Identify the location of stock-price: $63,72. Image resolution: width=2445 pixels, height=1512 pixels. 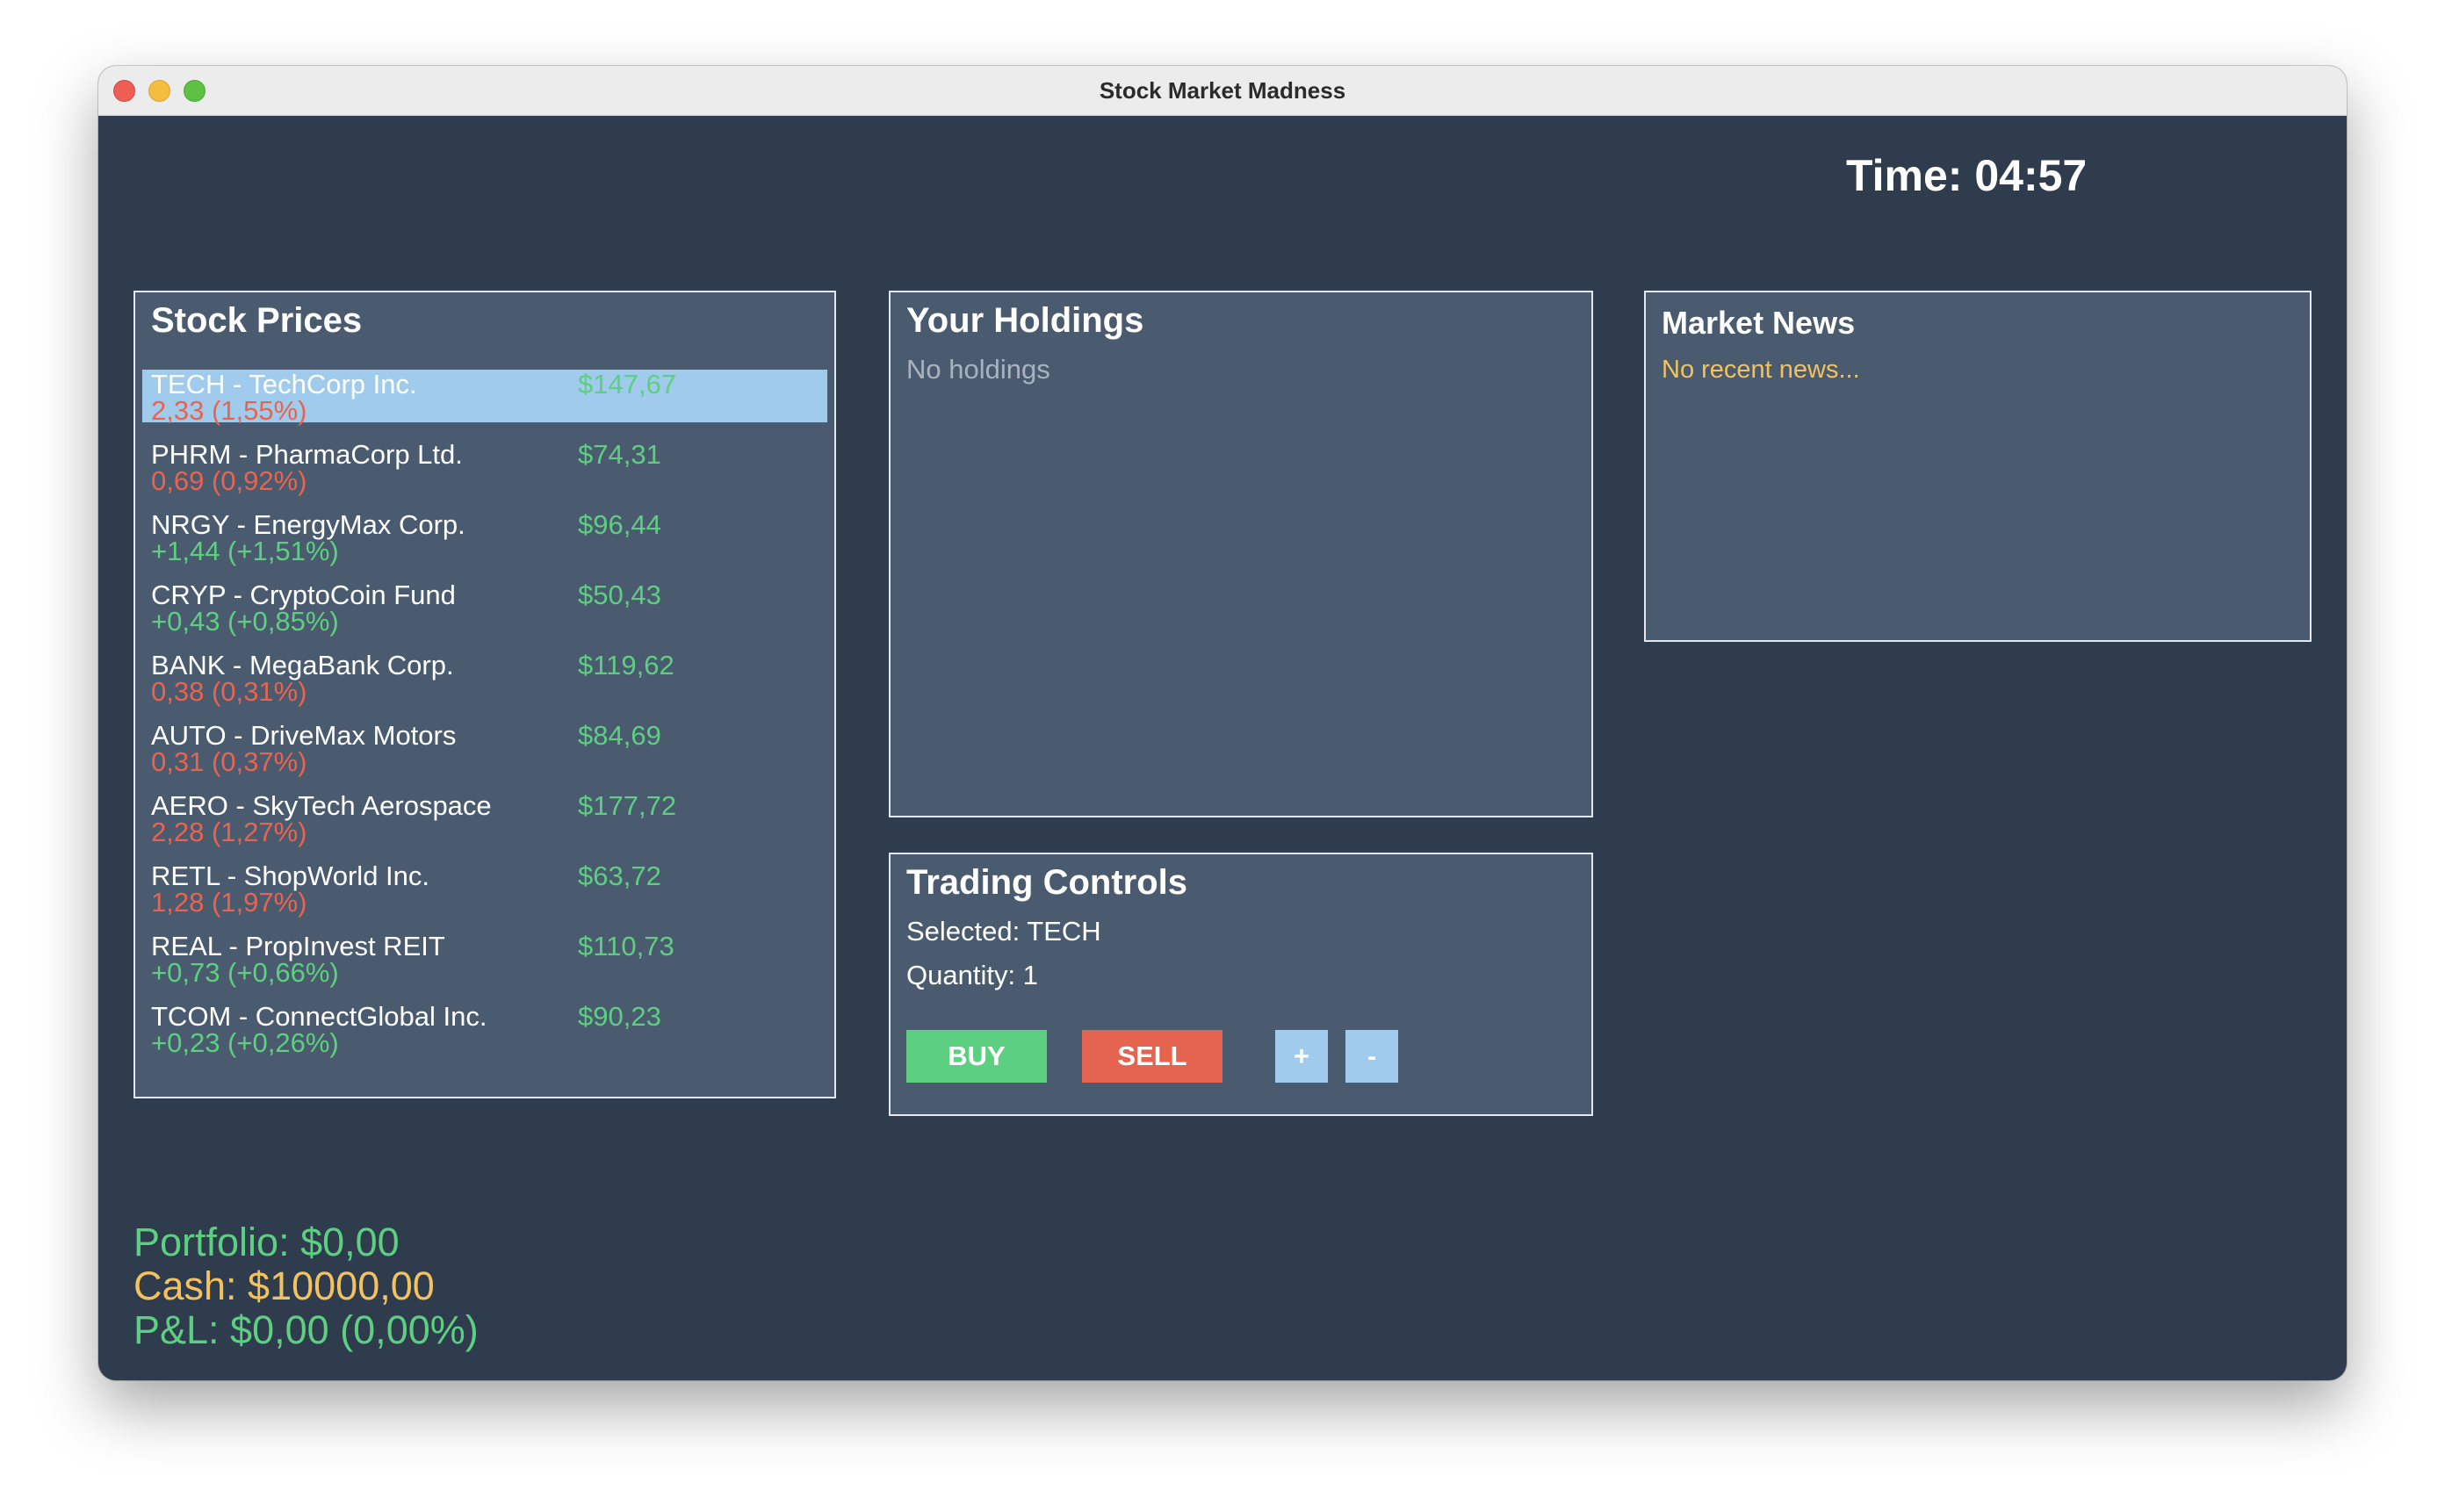
(619, 875).